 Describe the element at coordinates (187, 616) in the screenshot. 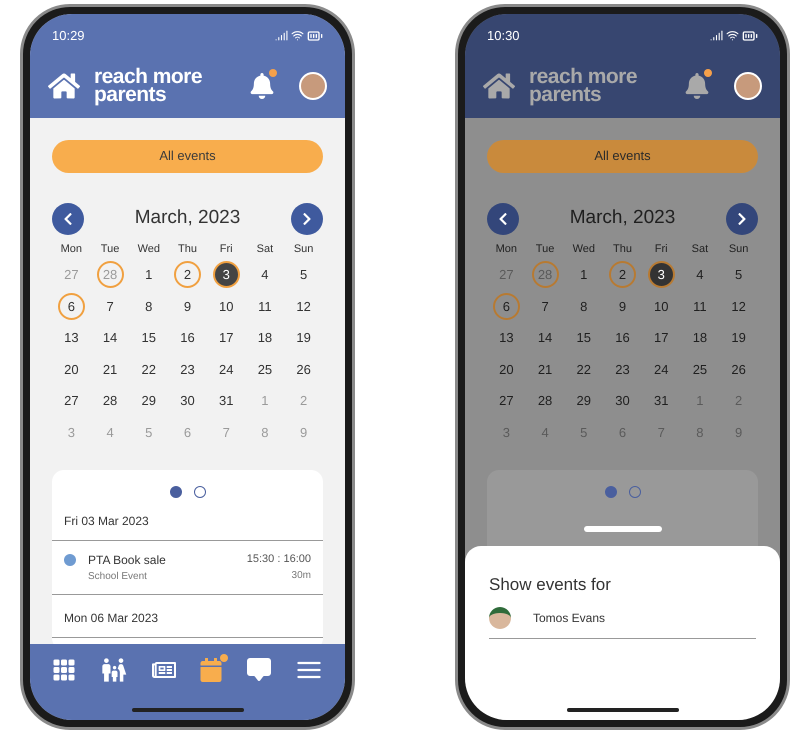

I see `event-date: Mon 06 Mar 2023` at that location.